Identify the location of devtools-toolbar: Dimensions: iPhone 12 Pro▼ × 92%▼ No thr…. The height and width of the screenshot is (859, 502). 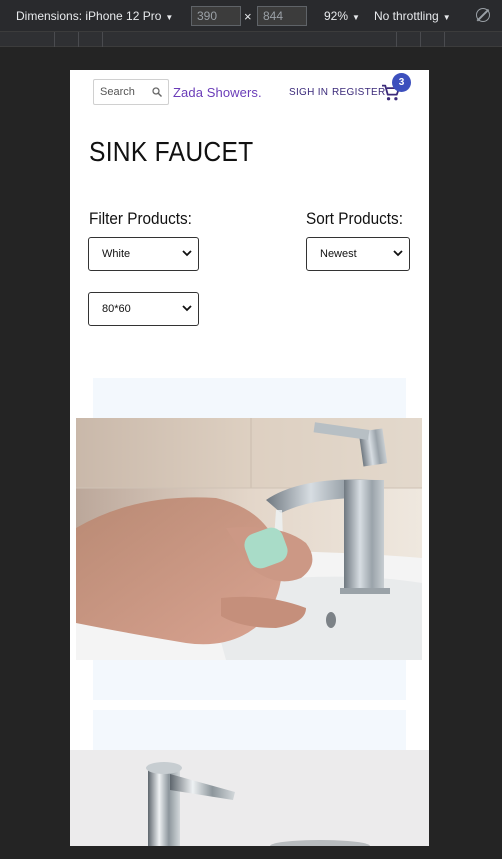
(251, 16).